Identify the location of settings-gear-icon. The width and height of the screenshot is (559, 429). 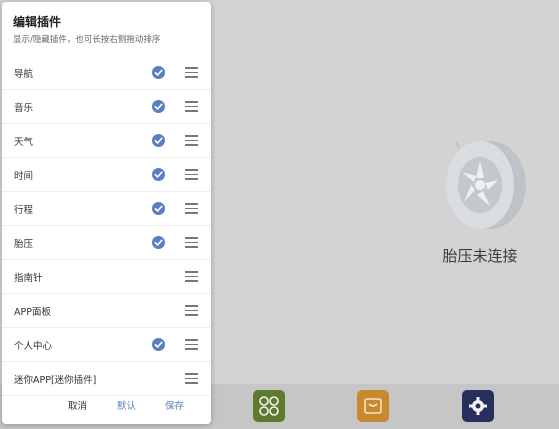
(478, 406).